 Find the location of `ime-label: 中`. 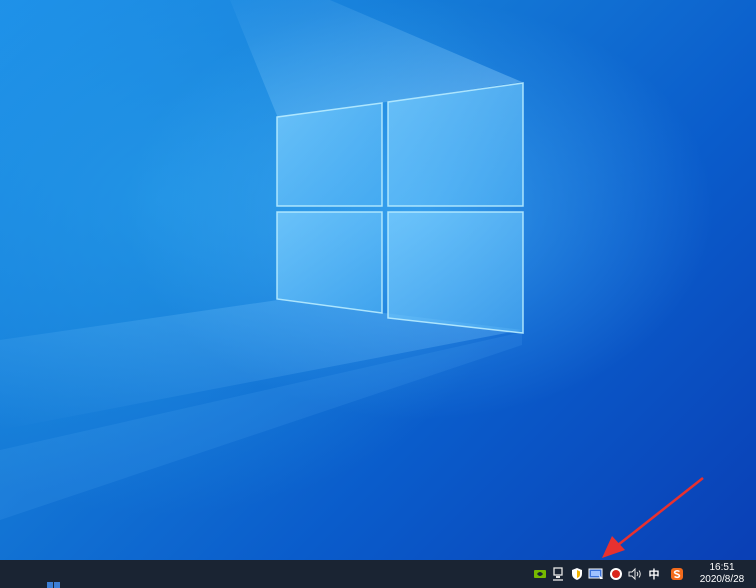

ime-label: 中 is located at coordinates (654, 575).